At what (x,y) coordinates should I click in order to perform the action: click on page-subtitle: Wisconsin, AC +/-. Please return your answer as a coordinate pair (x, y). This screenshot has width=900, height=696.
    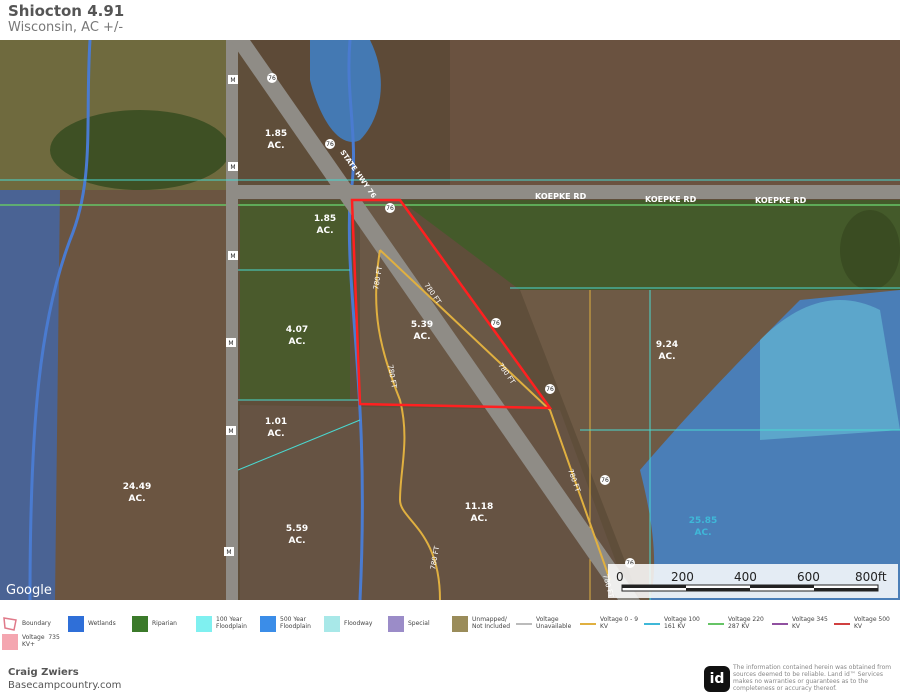
    Looking at the image, I should click on (66, 27).